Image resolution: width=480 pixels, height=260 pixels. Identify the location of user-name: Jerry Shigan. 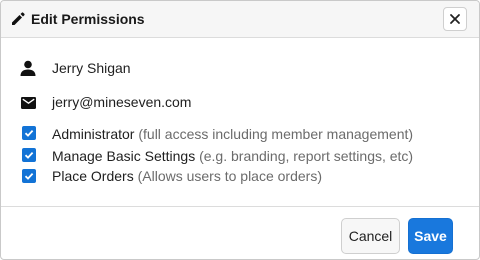
(91, 68).